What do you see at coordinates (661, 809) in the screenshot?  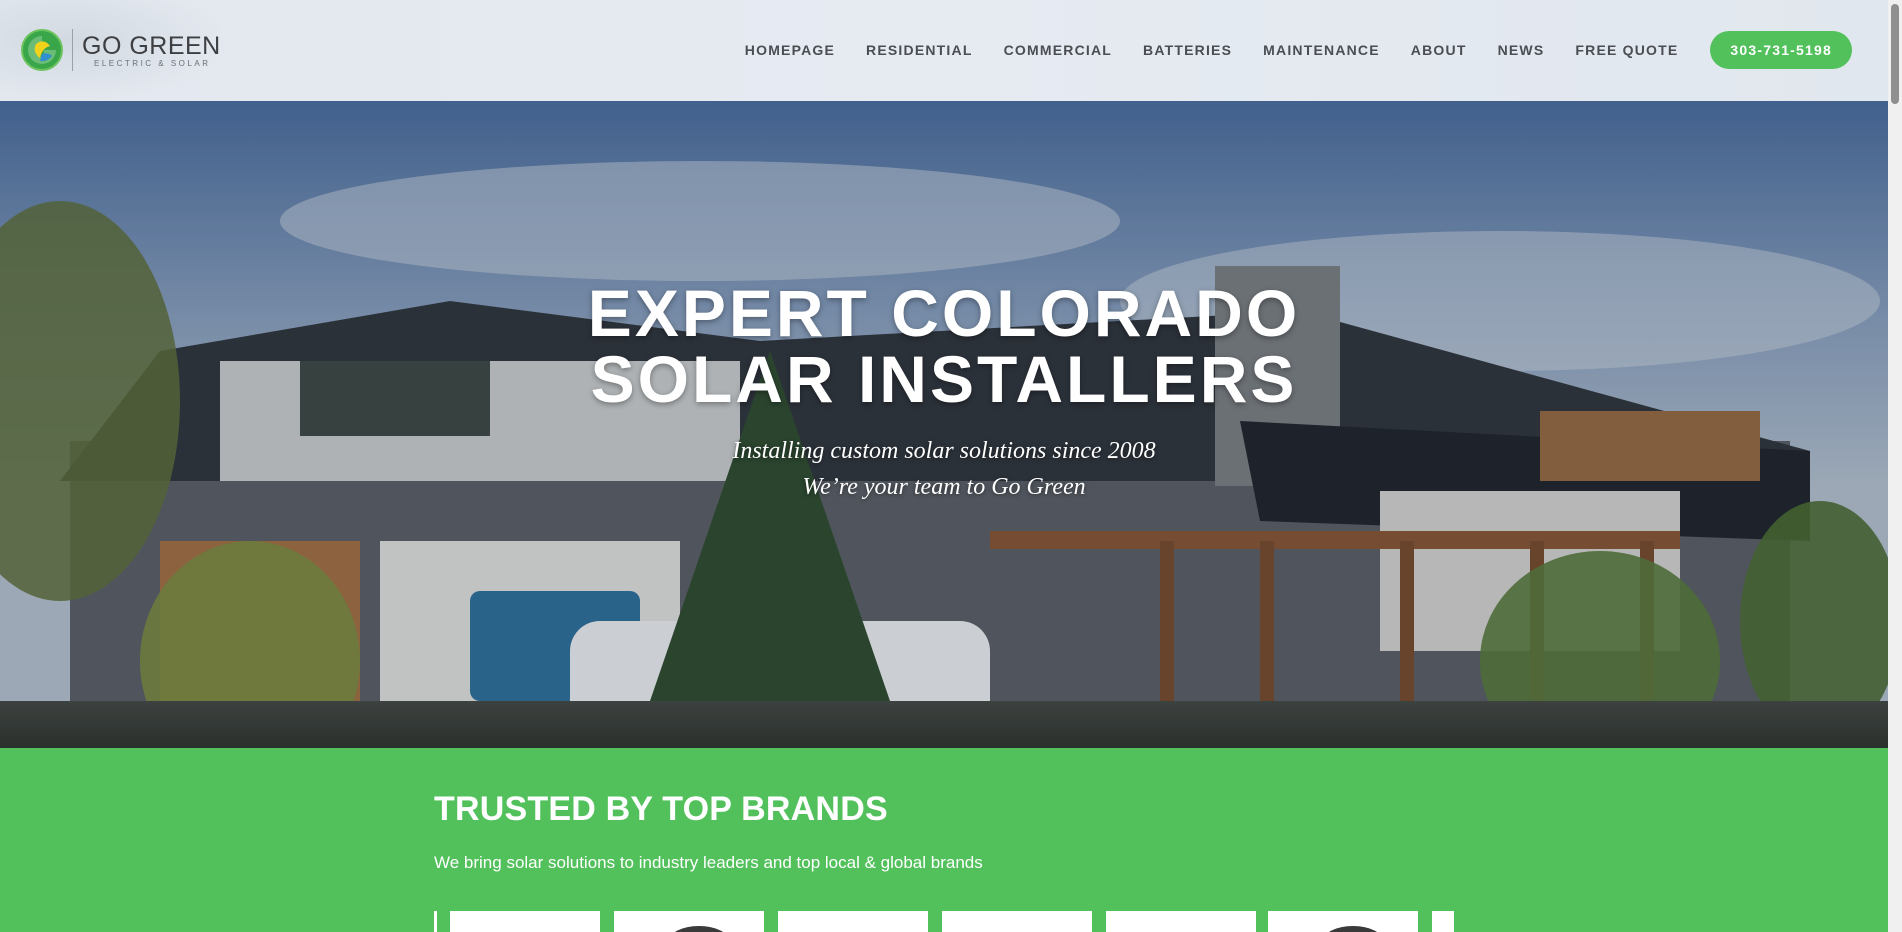 I see `brands-title: TRUSTED BY TOP BRANDS` at bounding box center [661, 809].